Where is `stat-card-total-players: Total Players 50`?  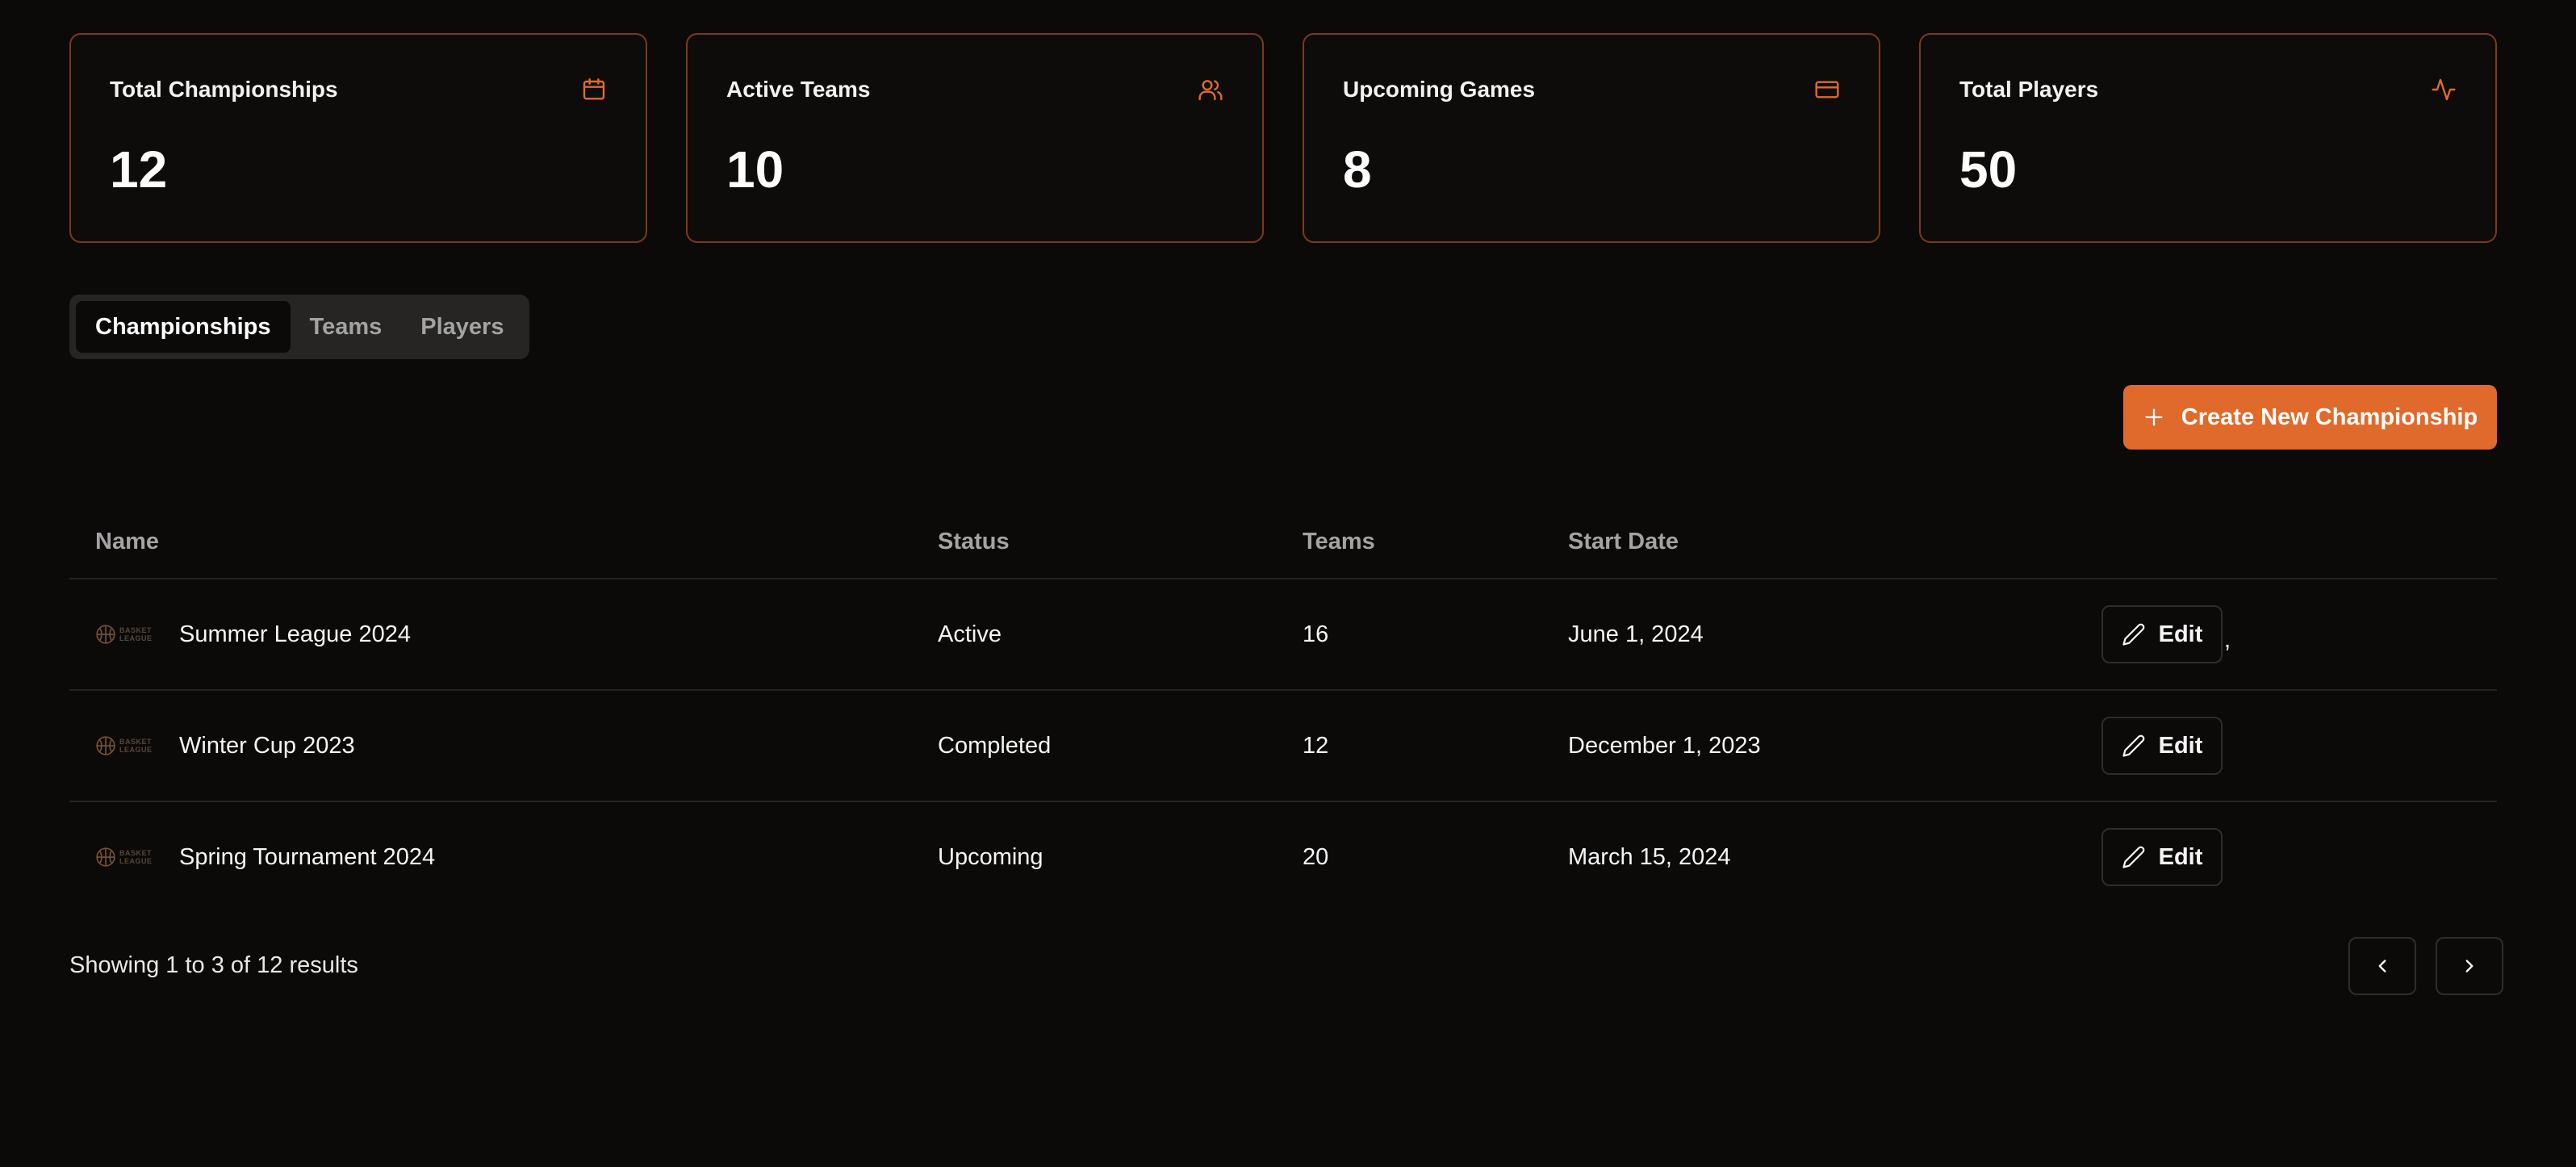
stat-card-total-players: Total Players 50 is located at coordinates (2208, 138).